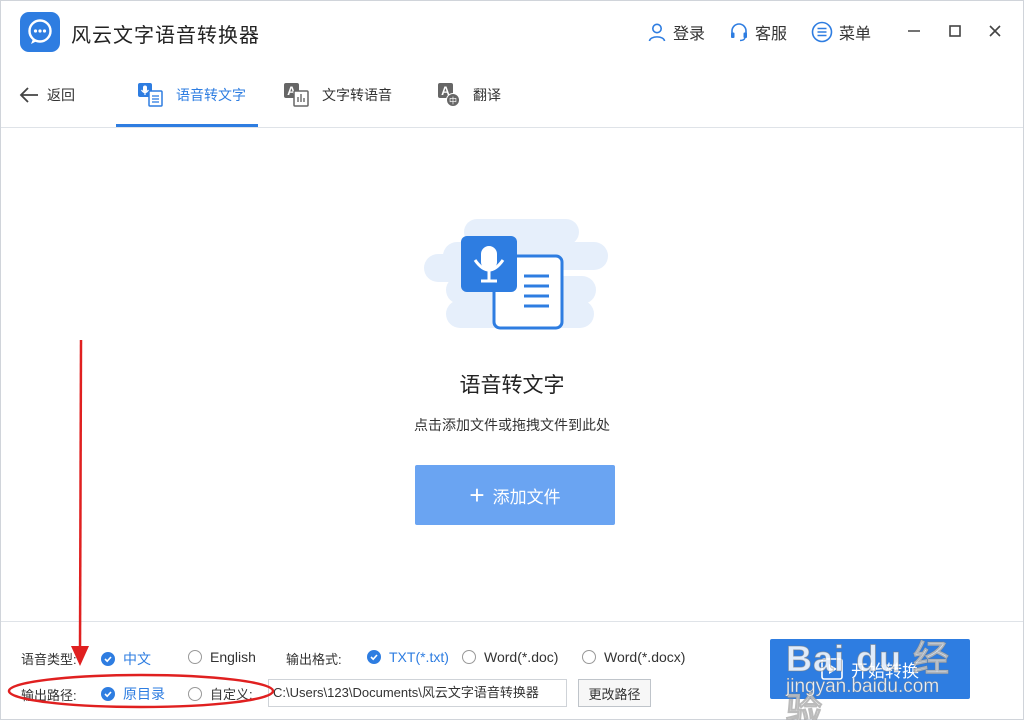  I want to click on plus-icon: +, so click(477, 495).